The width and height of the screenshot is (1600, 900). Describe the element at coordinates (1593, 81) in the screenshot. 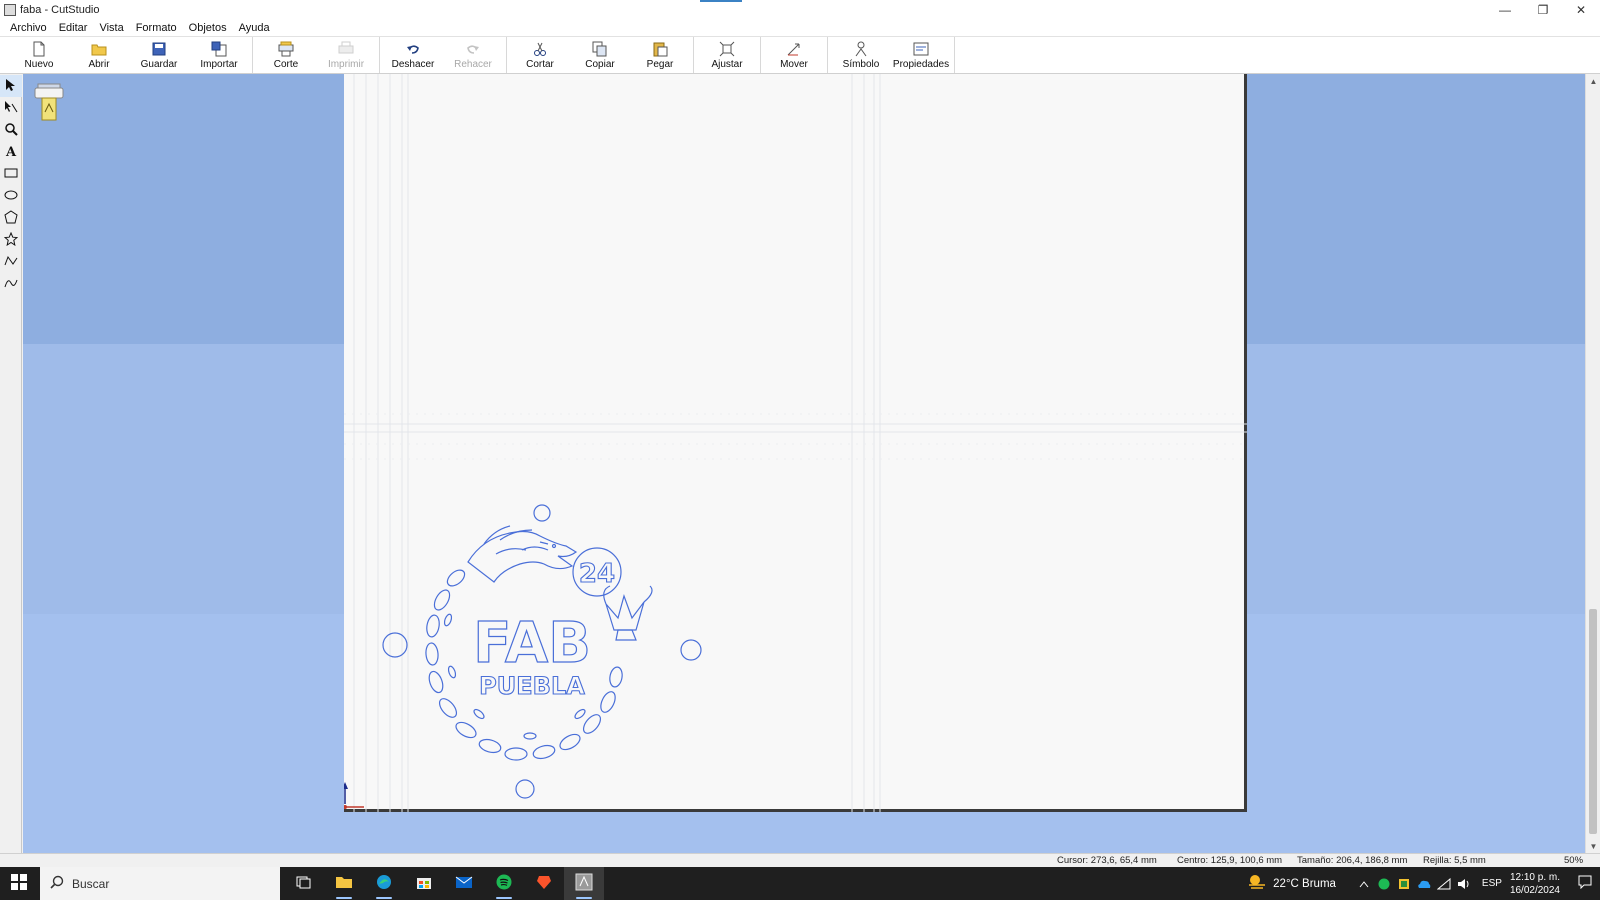

I see `scroll-up-icon: ▲` at that location.